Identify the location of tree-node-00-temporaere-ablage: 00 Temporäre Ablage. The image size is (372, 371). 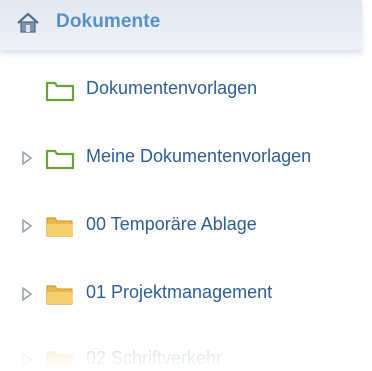
(186, 226).